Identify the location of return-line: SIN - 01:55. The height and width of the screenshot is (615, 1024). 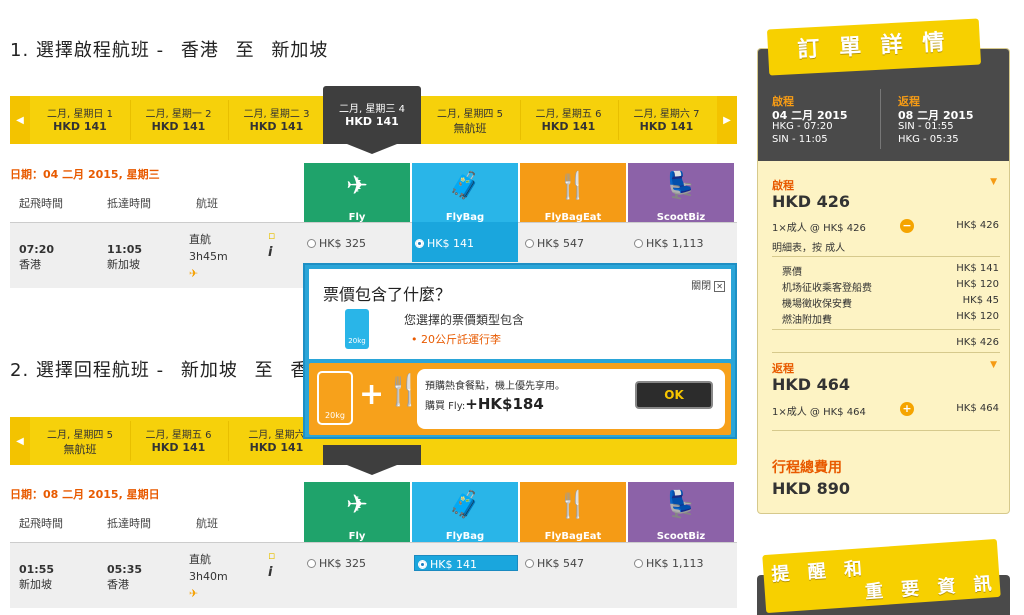
(926, 126).